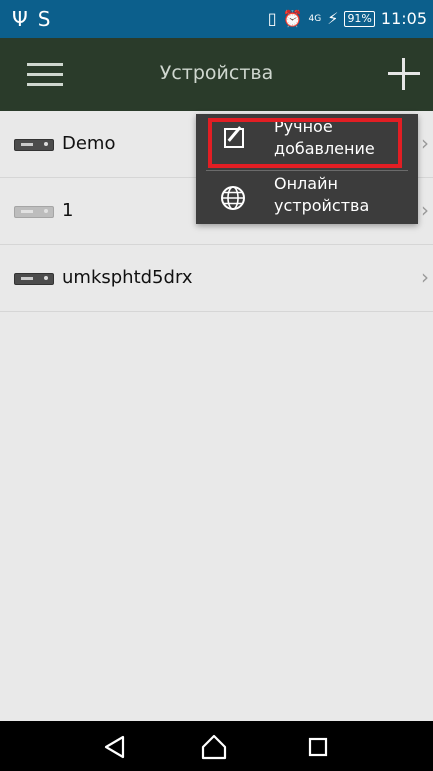 This screenshot has height=771, width=433. I want to click on clock: 11:05, so click(403, 18).